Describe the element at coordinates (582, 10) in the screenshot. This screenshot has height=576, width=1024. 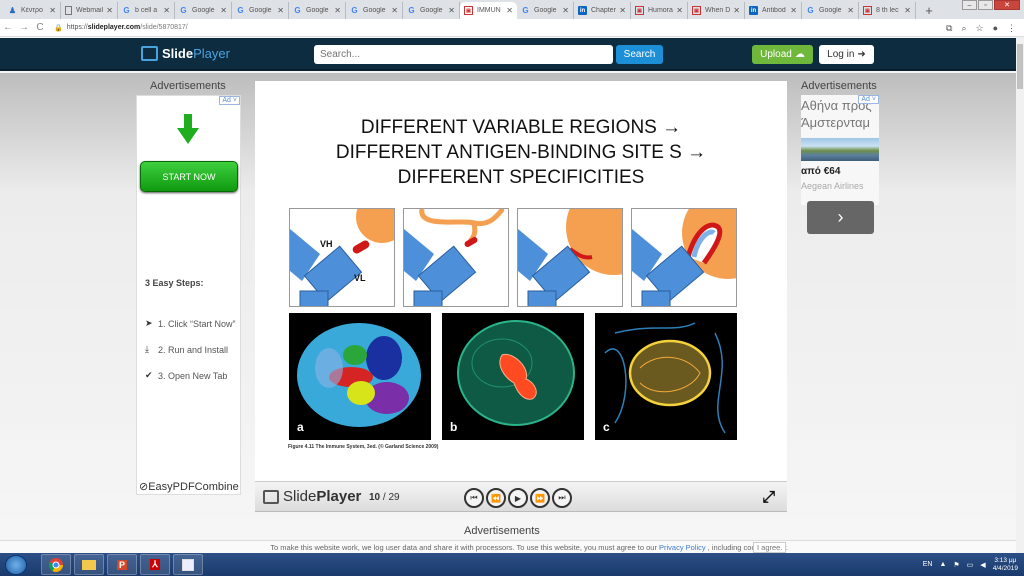
I see `linkedin-icon: in` at that location.